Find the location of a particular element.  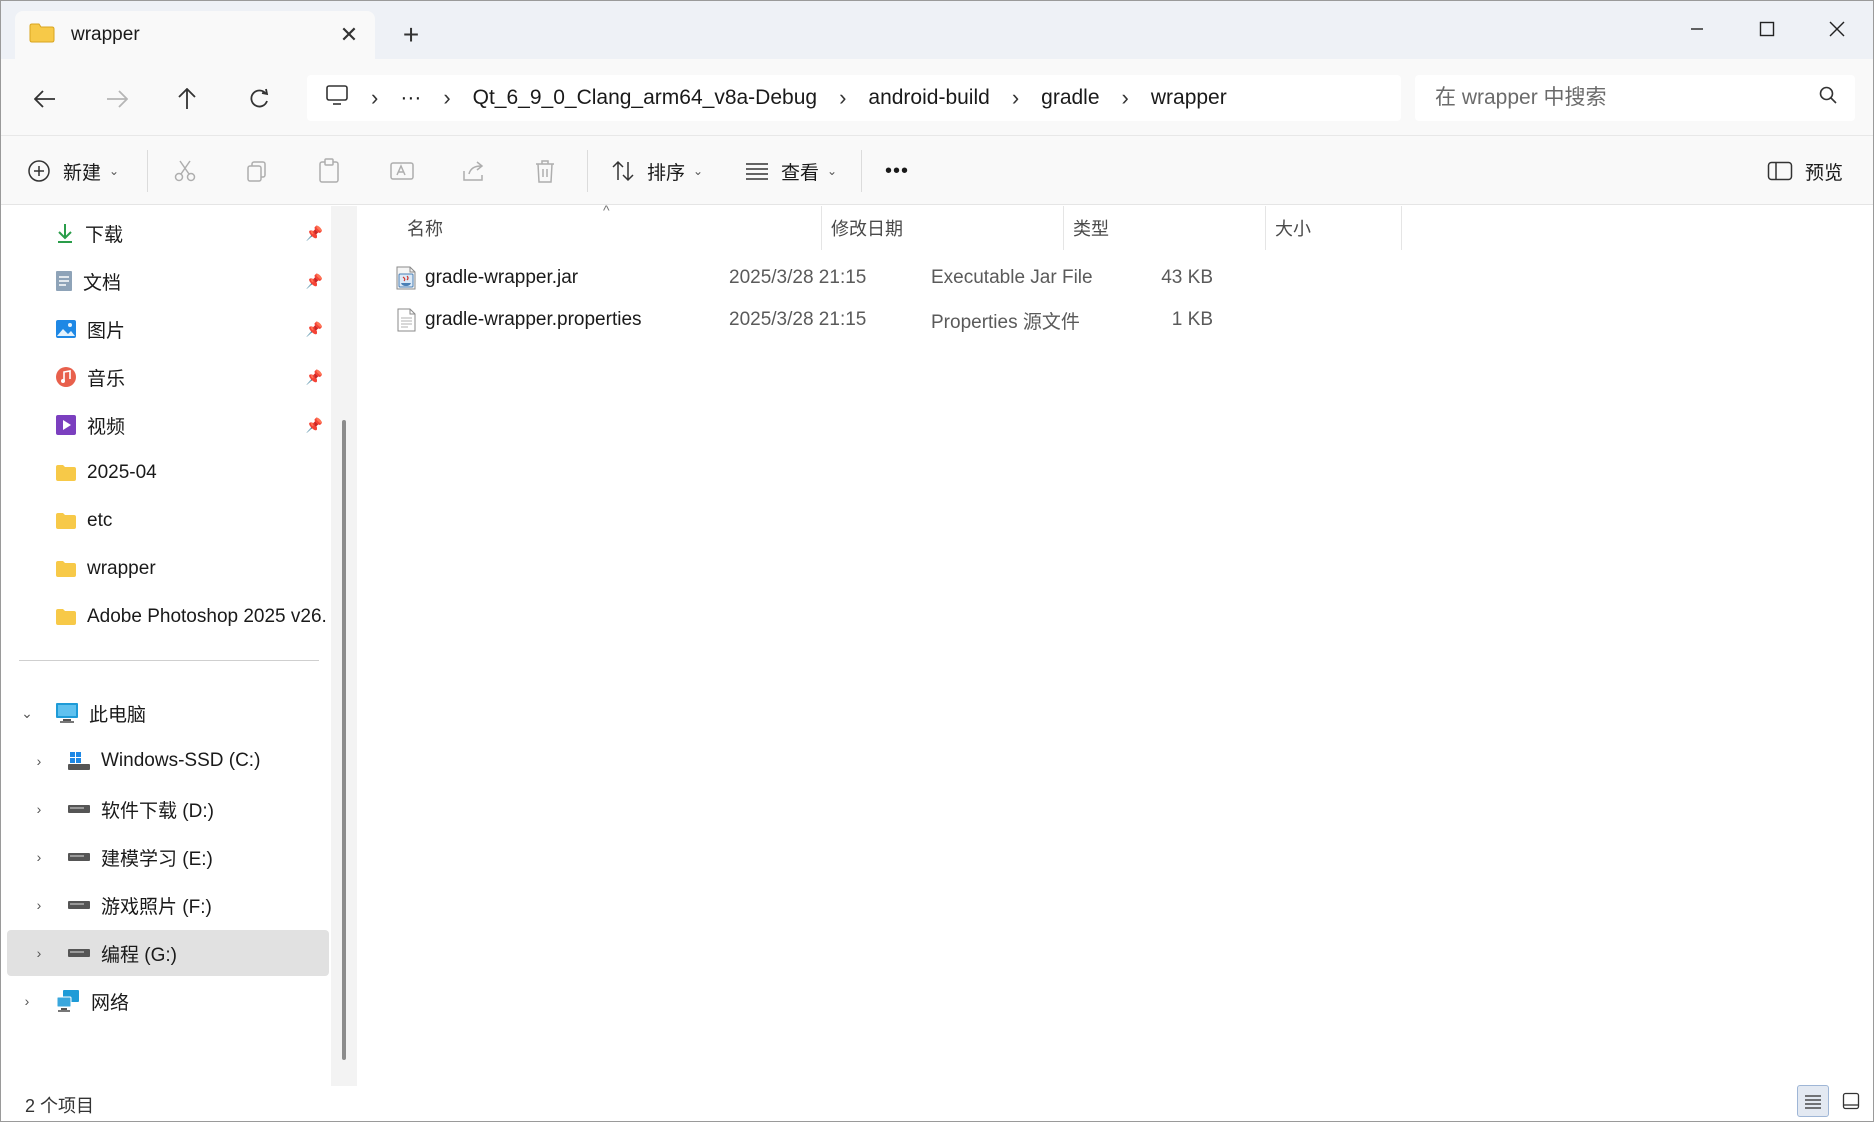

up-button is located at coordinates (187, 99).